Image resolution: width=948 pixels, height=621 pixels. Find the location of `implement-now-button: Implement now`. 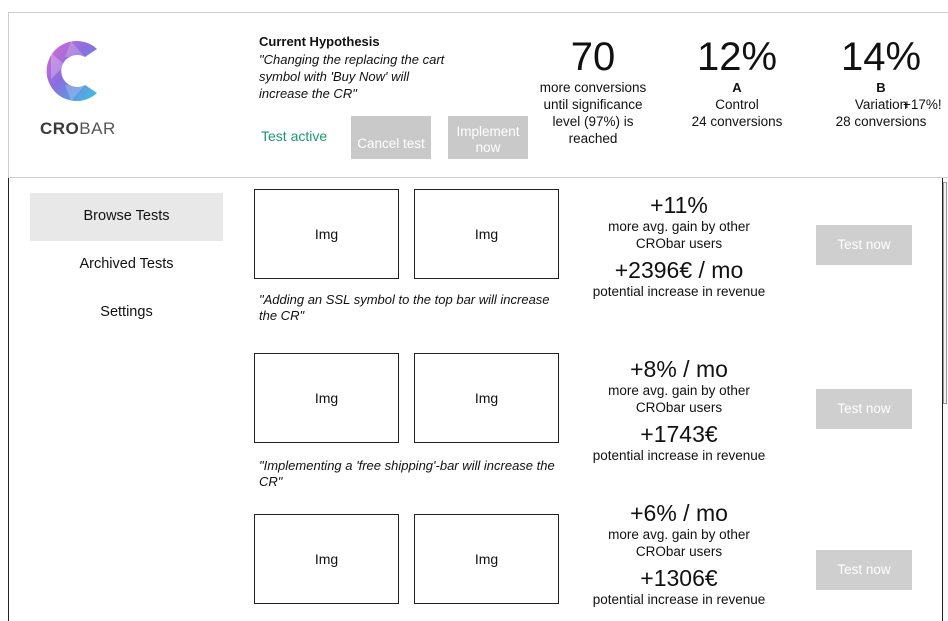

implement-now-button: Implement now is located at coordinates (488, 137).